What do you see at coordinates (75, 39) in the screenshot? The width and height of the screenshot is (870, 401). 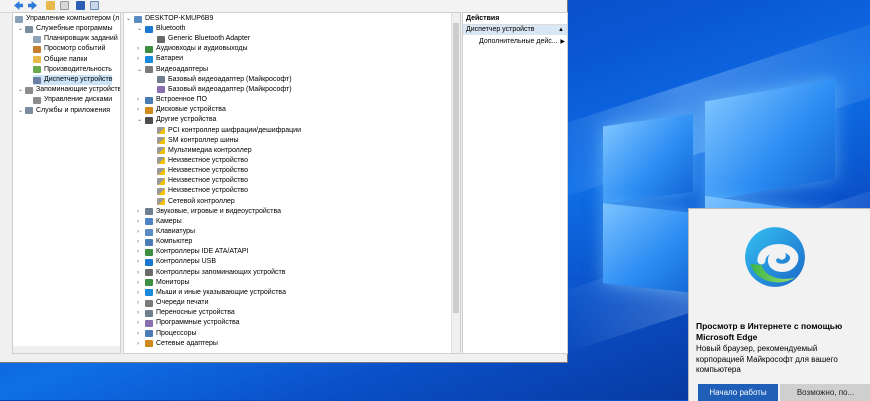 I see `console-tree-item: Планировщик заданий` at bounding box center [75, 39].